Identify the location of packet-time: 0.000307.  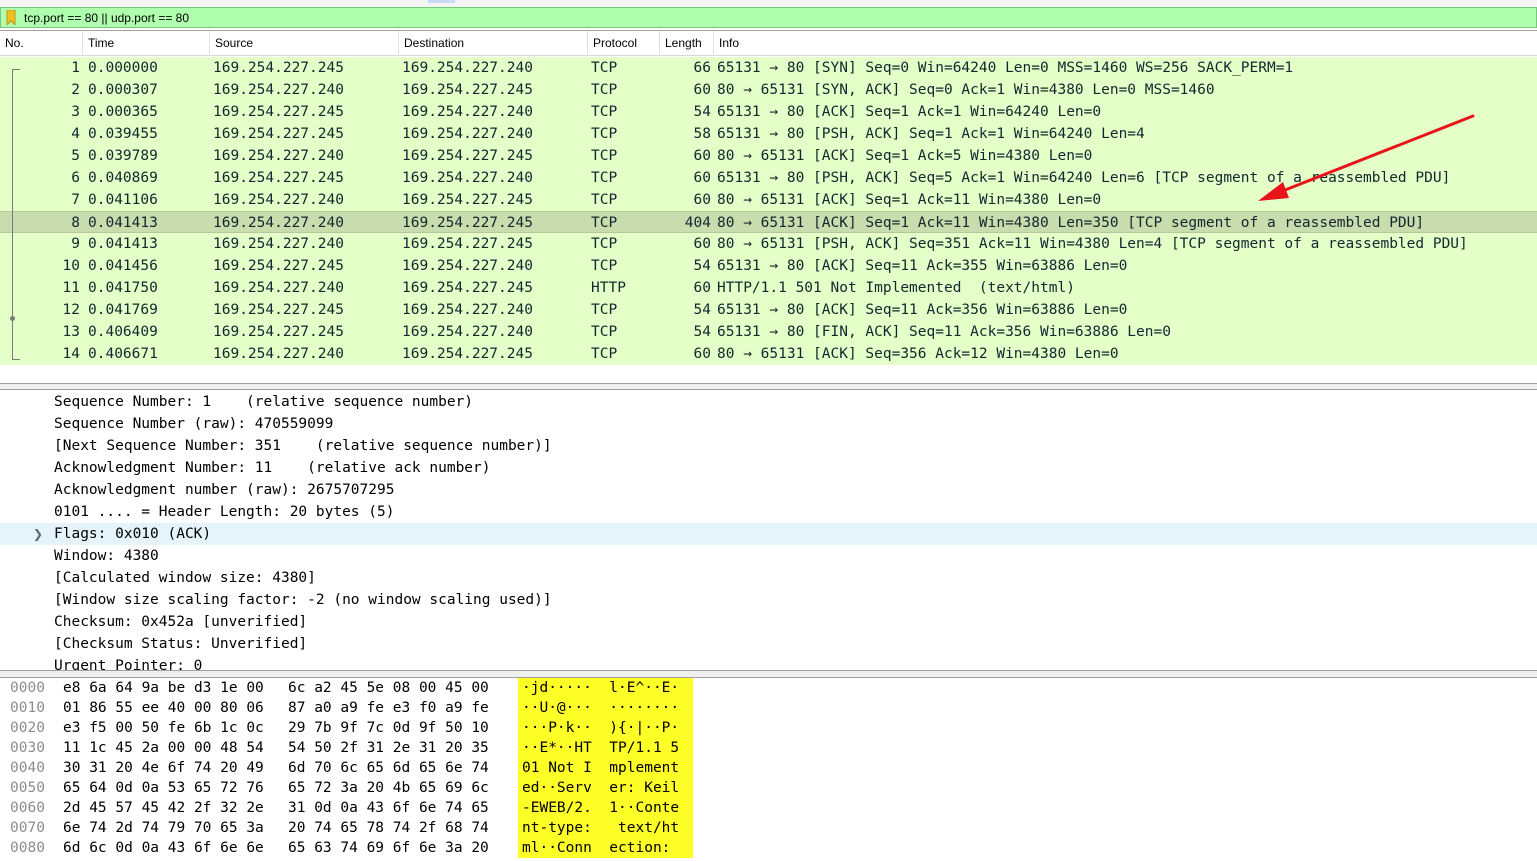
(123, 90).